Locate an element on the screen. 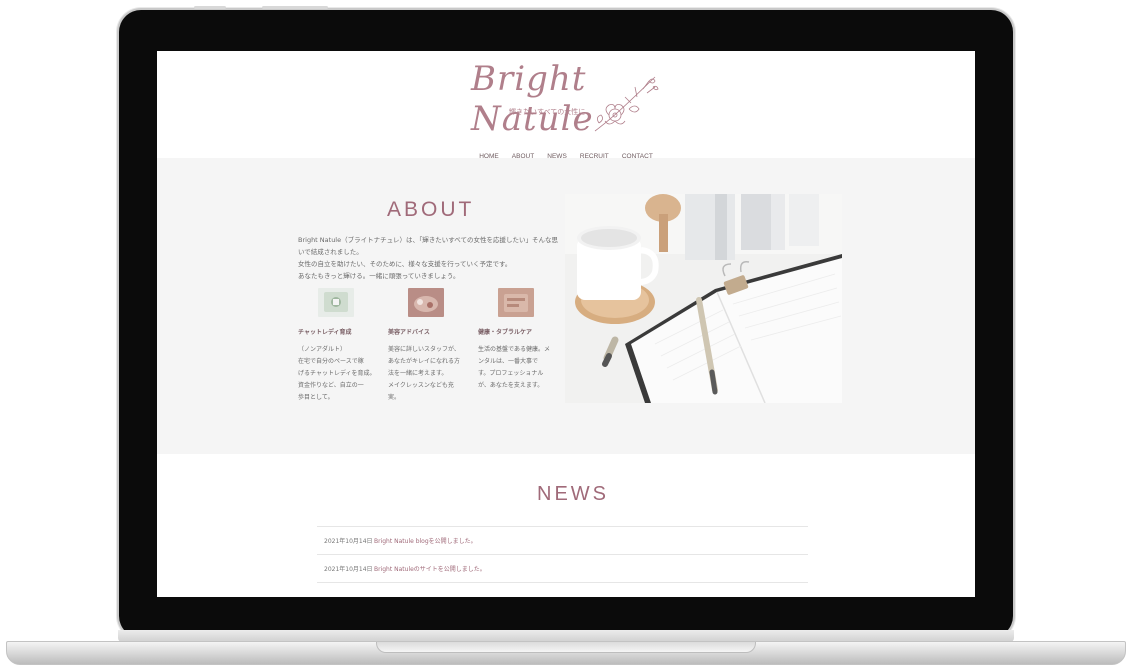  health-care-image is located at coordinates (516, 302).